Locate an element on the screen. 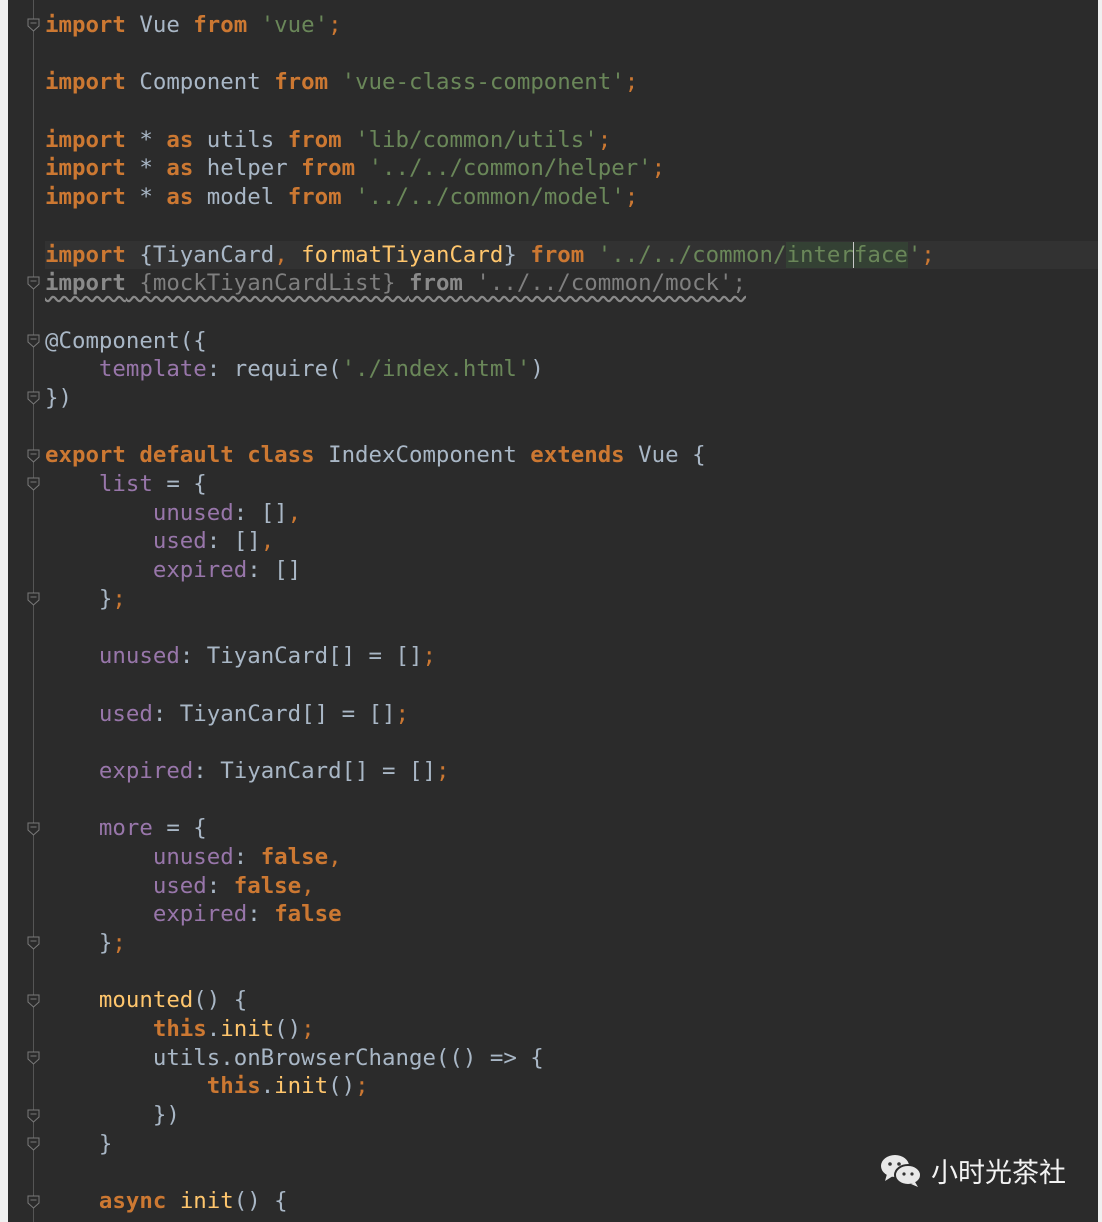 The width and height of the screenshot is (1102, 1222). wechat-icon is located at coordinates (901, 1170).